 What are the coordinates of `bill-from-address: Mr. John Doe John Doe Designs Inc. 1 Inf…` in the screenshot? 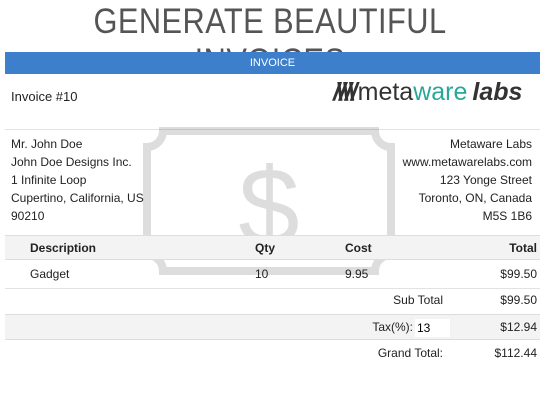 It's located at (77, 180).